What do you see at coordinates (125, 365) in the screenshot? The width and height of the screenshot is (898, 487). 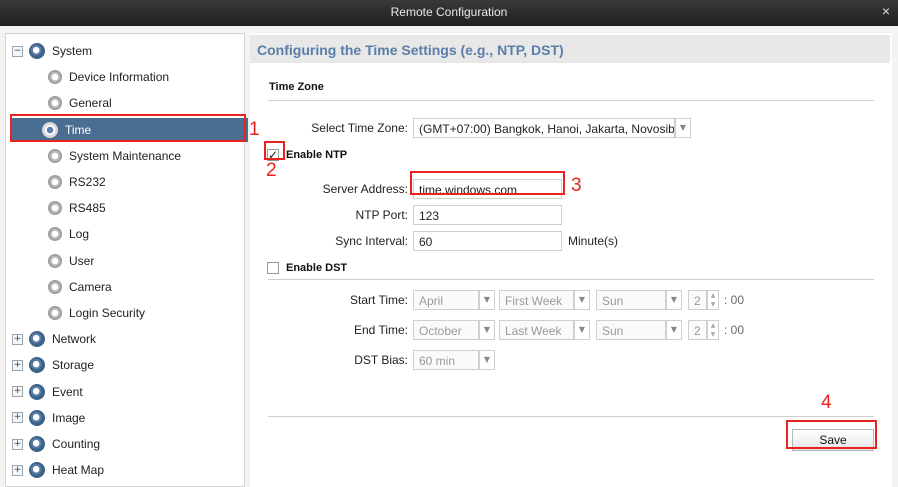 I see `tree-item-storage: + Storage` at bounding box center [125, 365].